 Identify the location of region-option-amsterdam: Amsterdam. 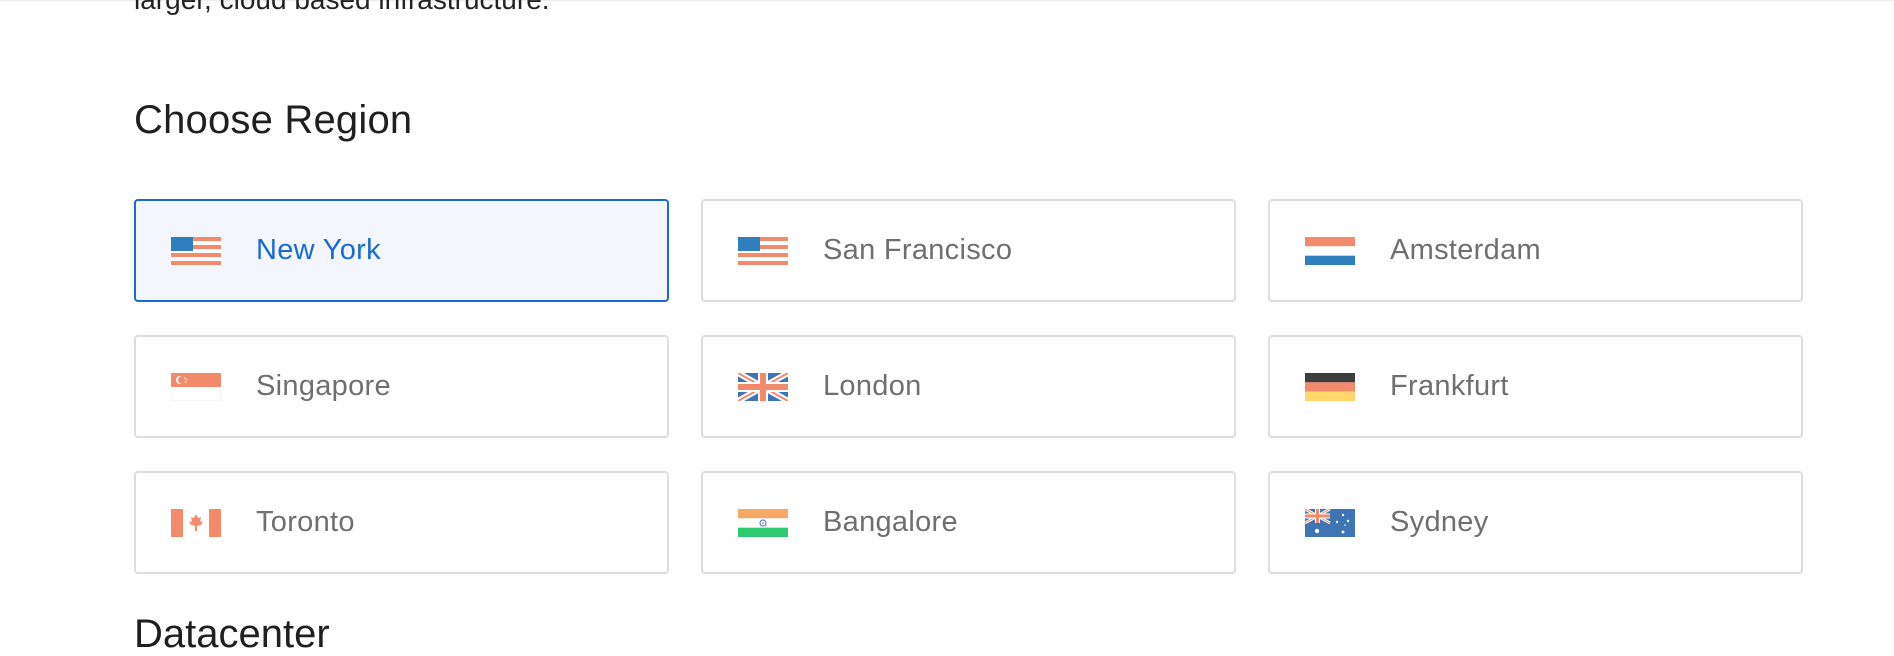
(1535, 250).